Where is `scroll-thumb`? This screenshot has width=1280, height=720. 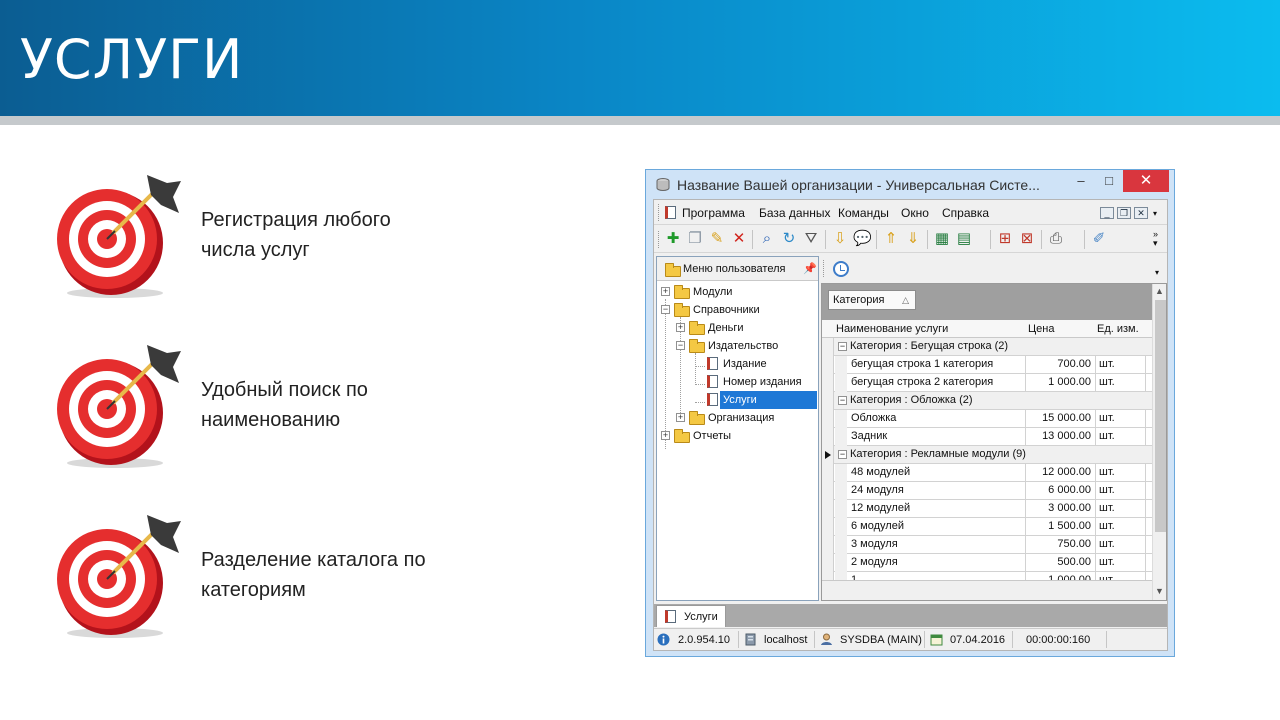
scroll-thumb is located at coordinates (1160, 416).